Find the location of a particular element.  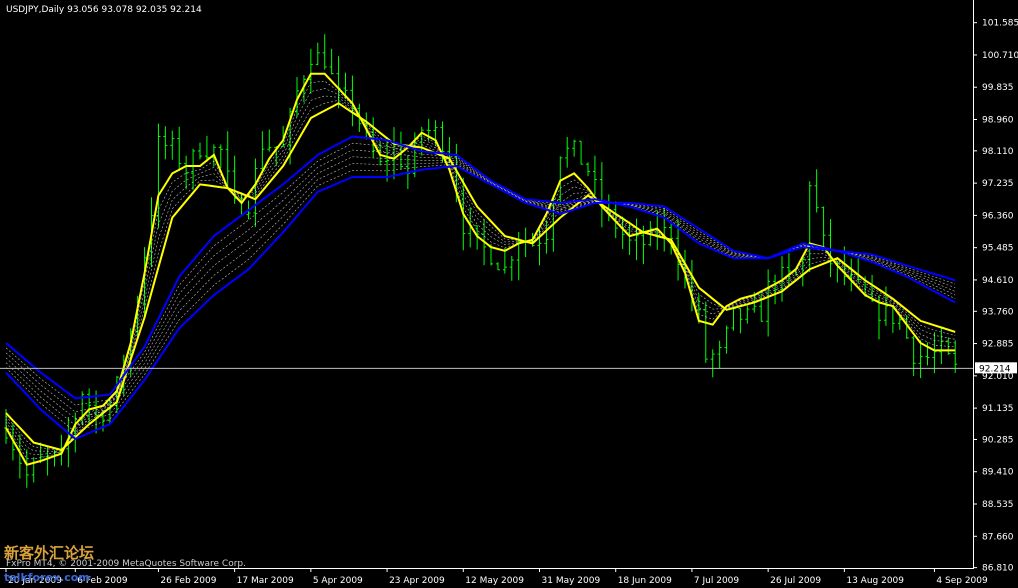

price-tick-label: 93.760 is located at coordinates (998, 312).